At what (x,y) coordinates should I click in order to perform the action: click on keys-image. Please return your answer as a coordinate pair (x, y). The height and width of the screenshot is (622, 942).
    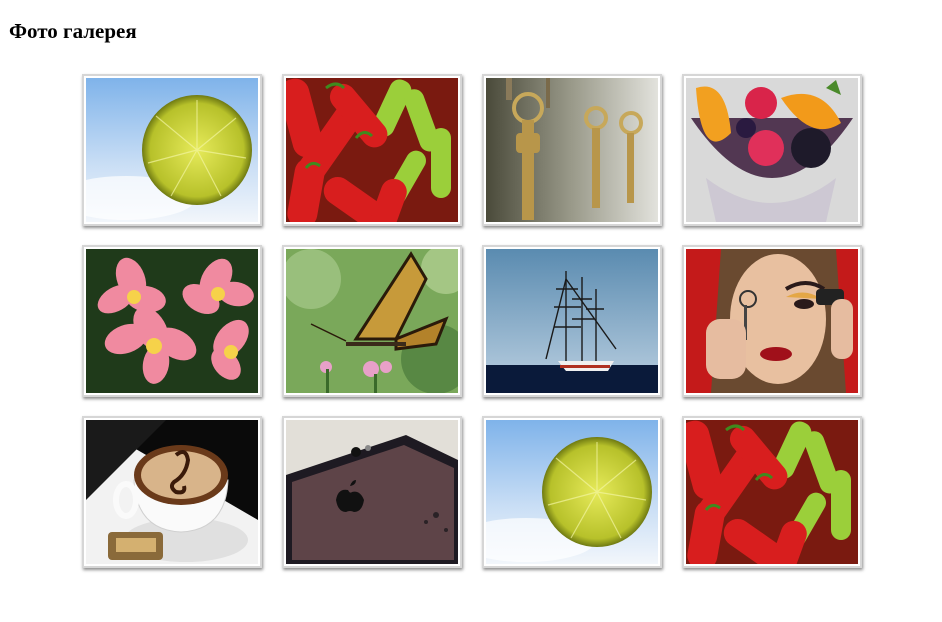
    Looking at the image, I should click on (572, 150).